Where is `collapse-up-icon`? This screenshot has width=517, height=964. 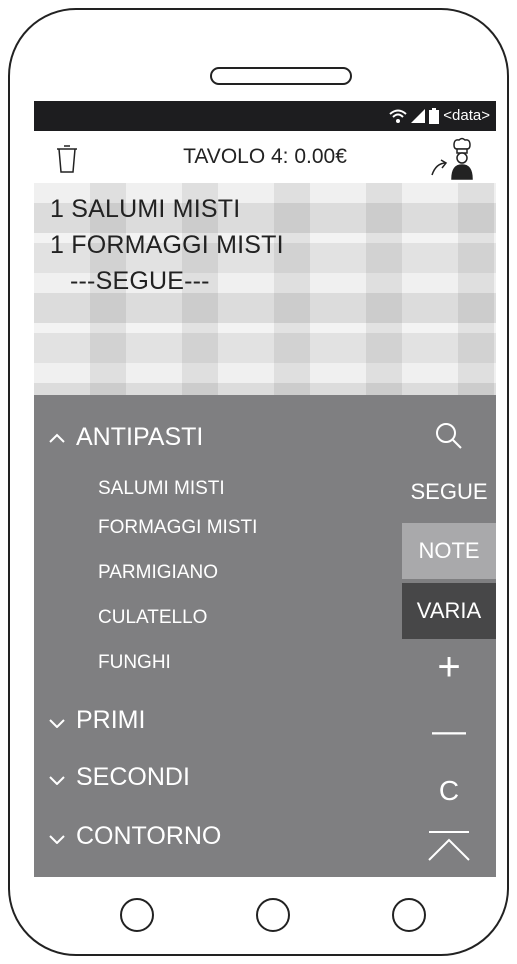
collapse-up-icon is located at coordinates (449, 846).